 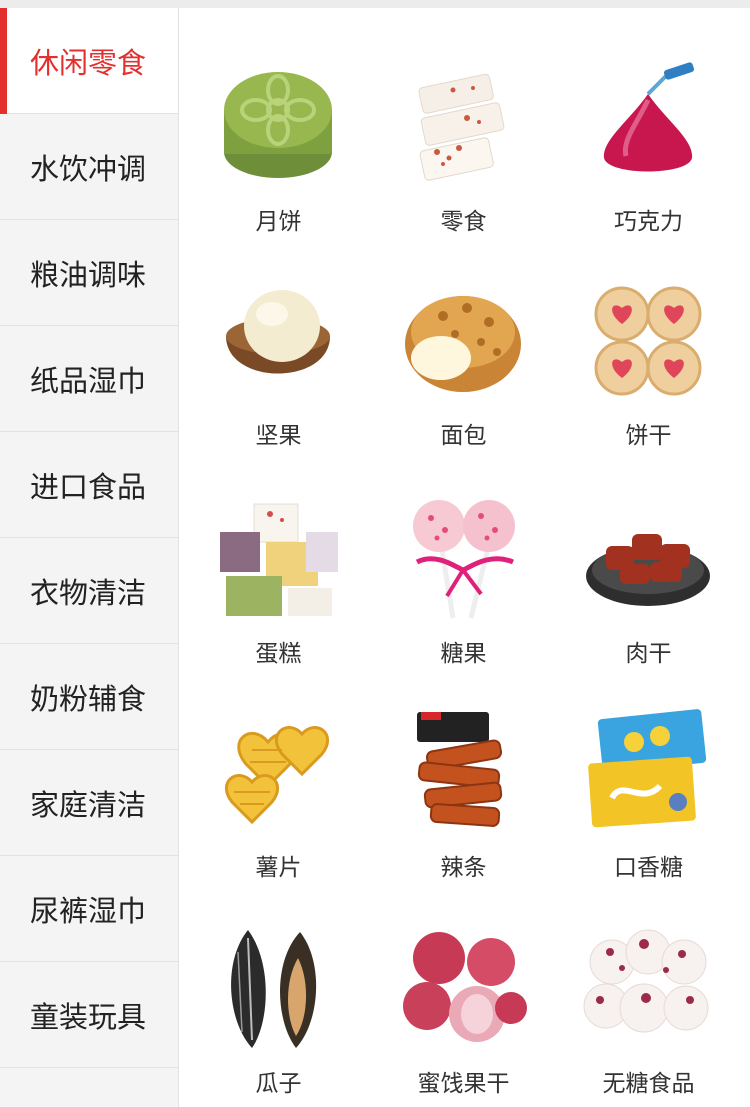 I want to click on sidebar-item-label: 休闲零食, so click(x=88, y=62).